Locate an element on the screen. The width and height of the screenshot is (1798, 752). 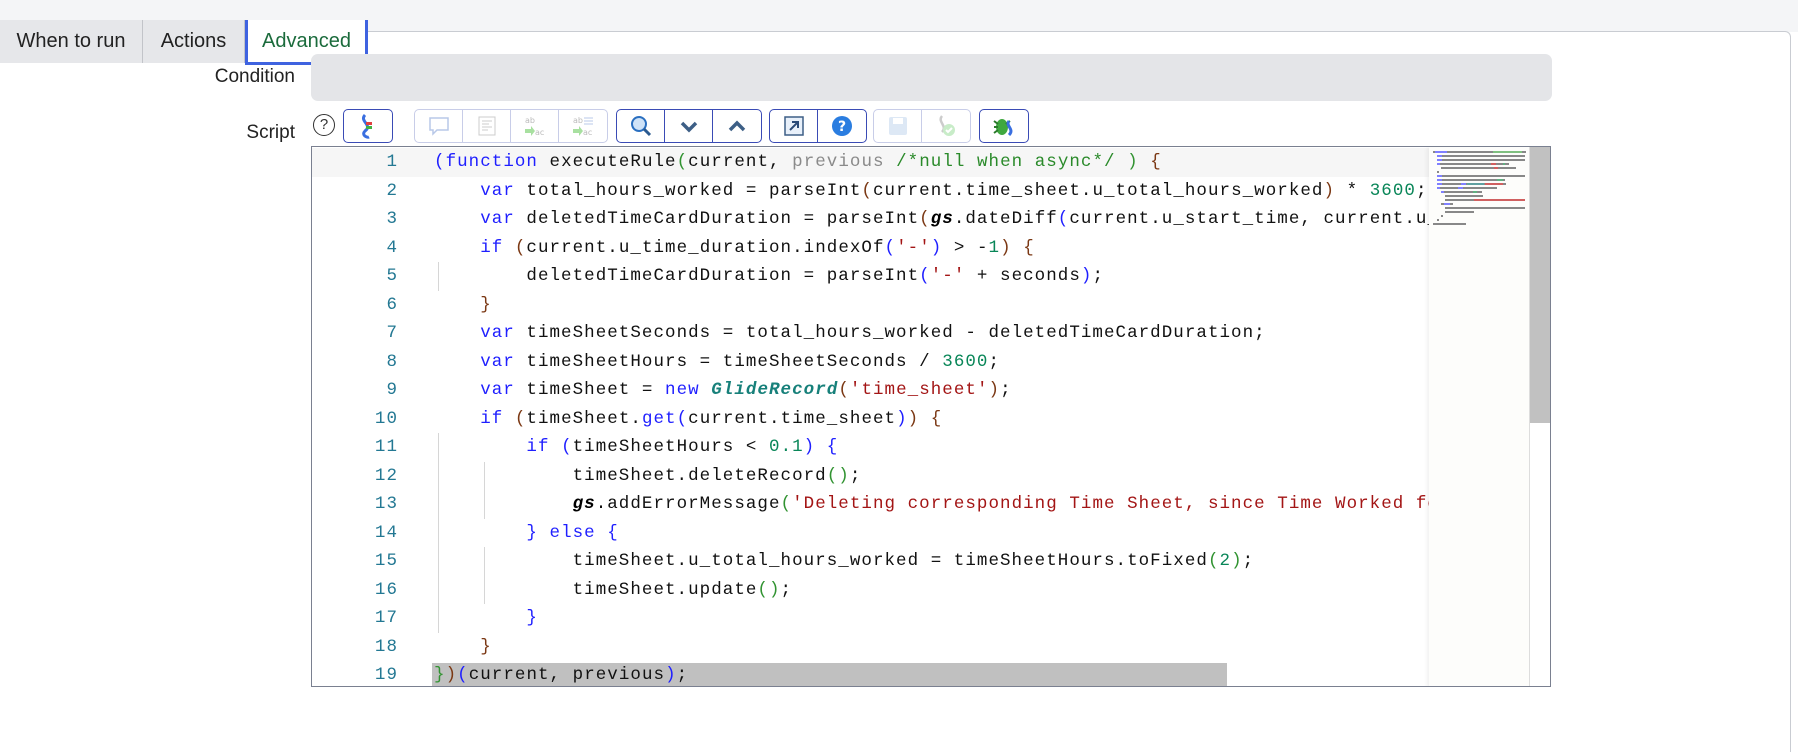
minimap is located at coordinates (1479, 416).